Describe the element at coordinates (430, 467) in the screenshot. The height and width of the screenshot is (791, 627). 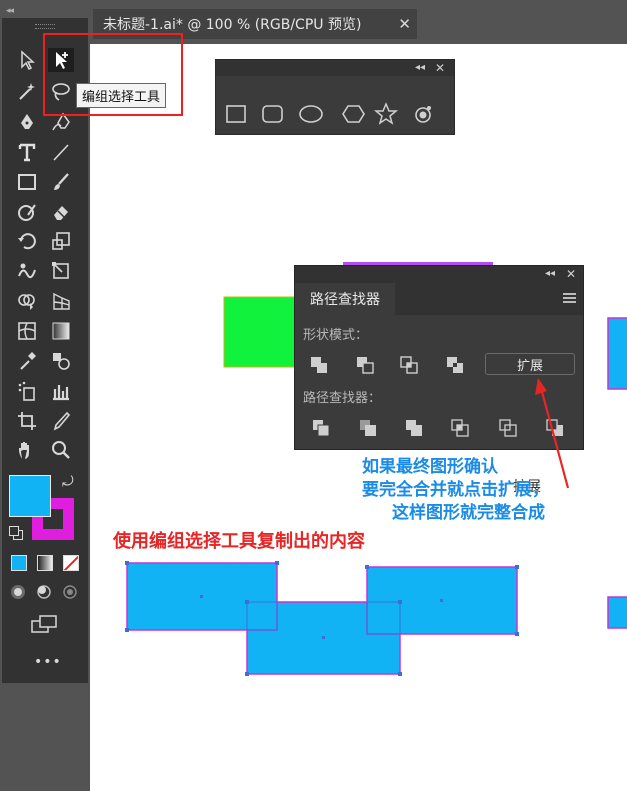
I see `annotation-blue-line1: 如果最终图形确认` at that location.